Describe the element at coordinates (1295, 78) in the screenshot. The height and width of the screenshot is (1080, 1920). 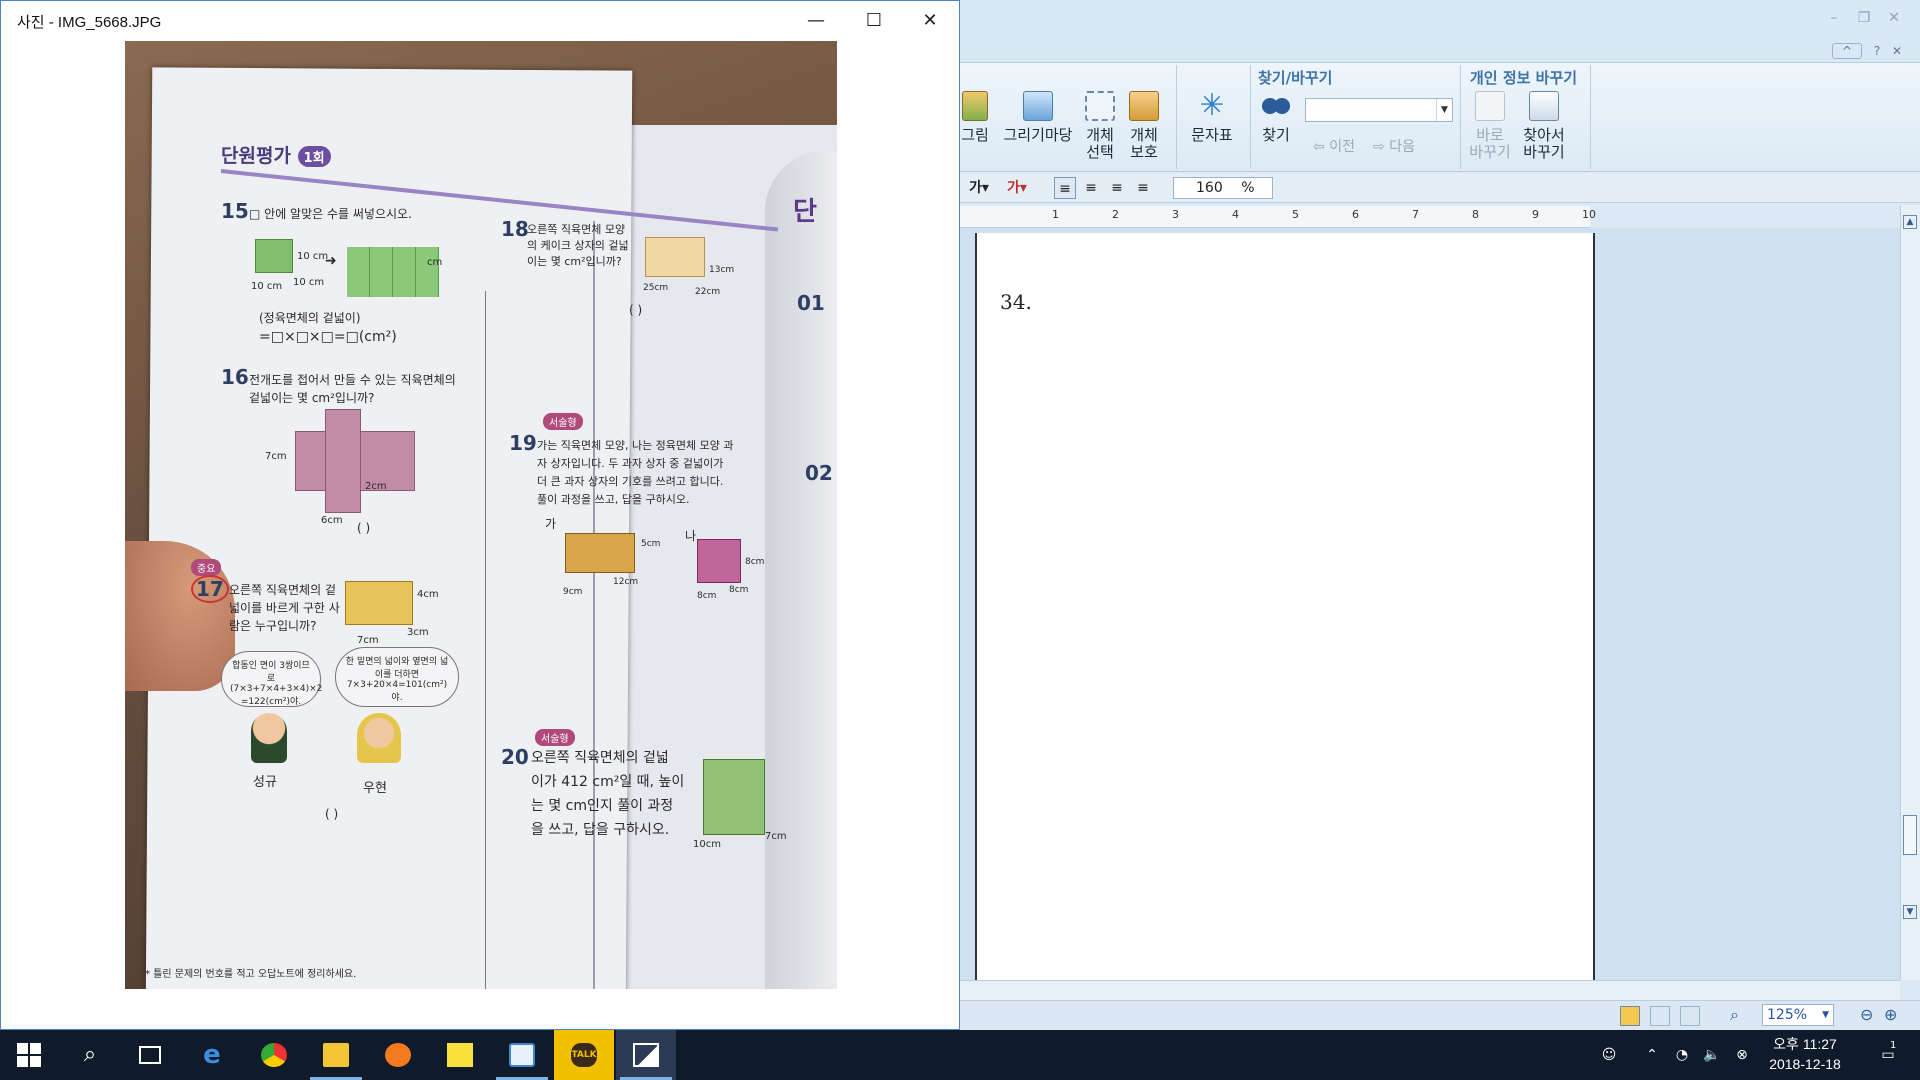
I see `find-replace-group-label: 찾기/바꾸기` at that location.